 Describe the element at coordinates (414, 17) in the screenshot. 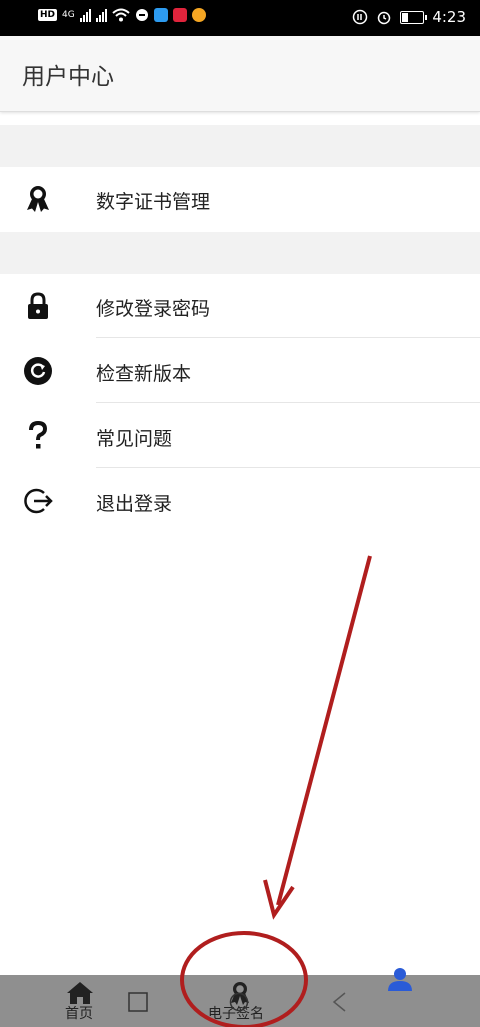

I see `battery-icon` at that location.